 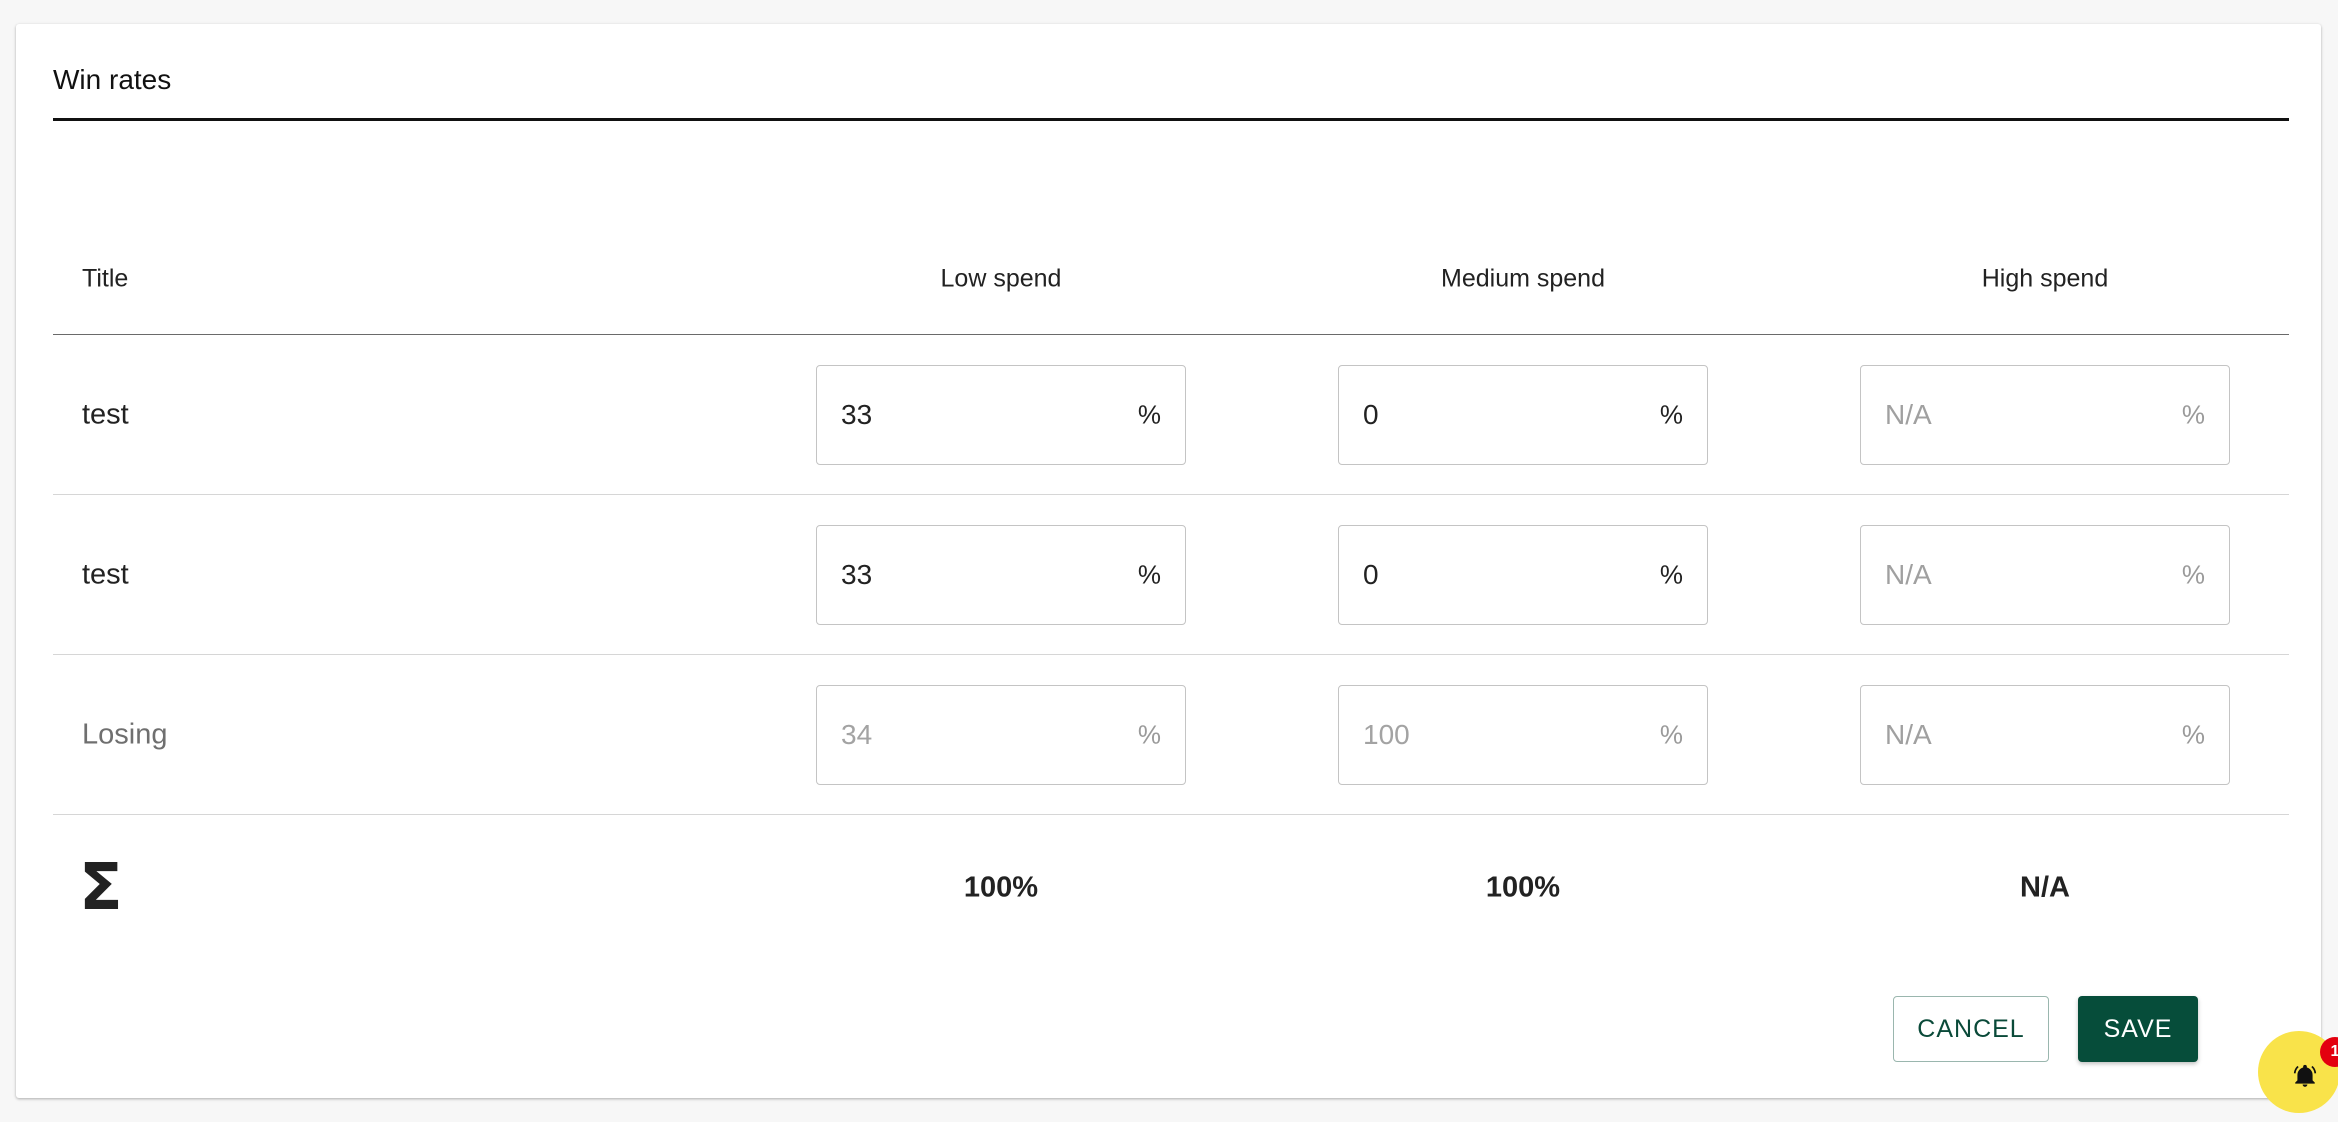 I want to click on header-title: Title, so click(x=105, y=278).